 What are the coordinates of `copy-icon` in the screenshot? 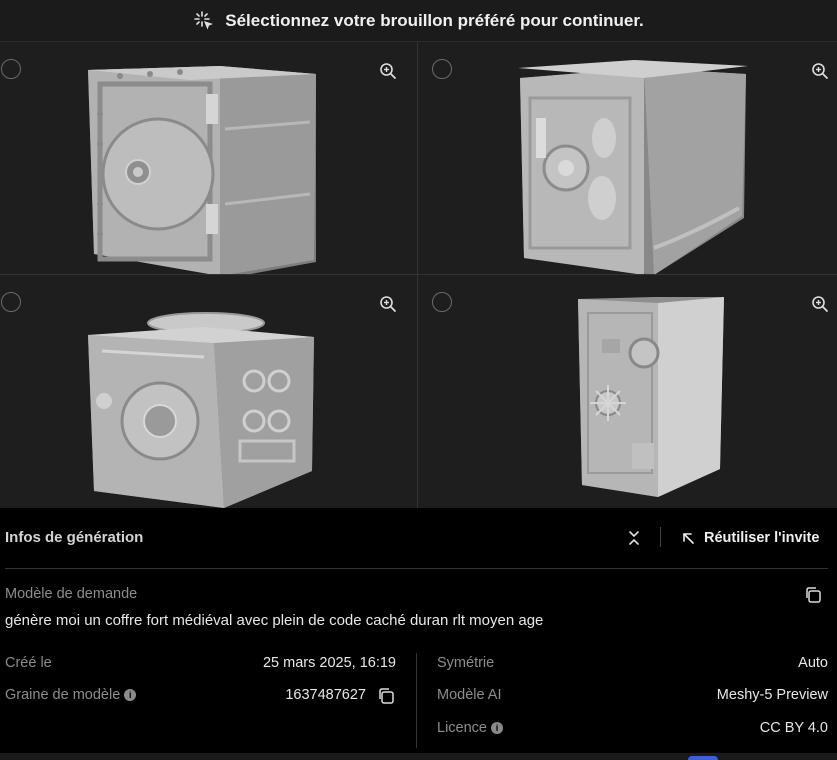 It's located at (813, 595).